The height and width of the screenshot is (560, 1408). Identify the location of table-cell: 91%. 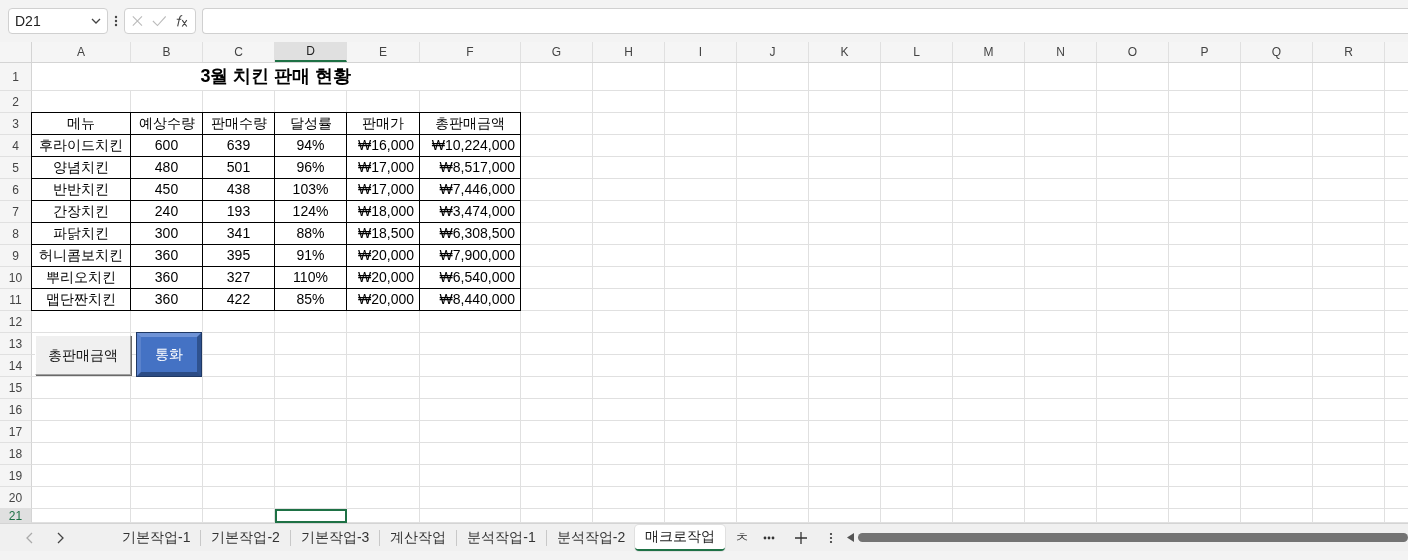
(311, 256).